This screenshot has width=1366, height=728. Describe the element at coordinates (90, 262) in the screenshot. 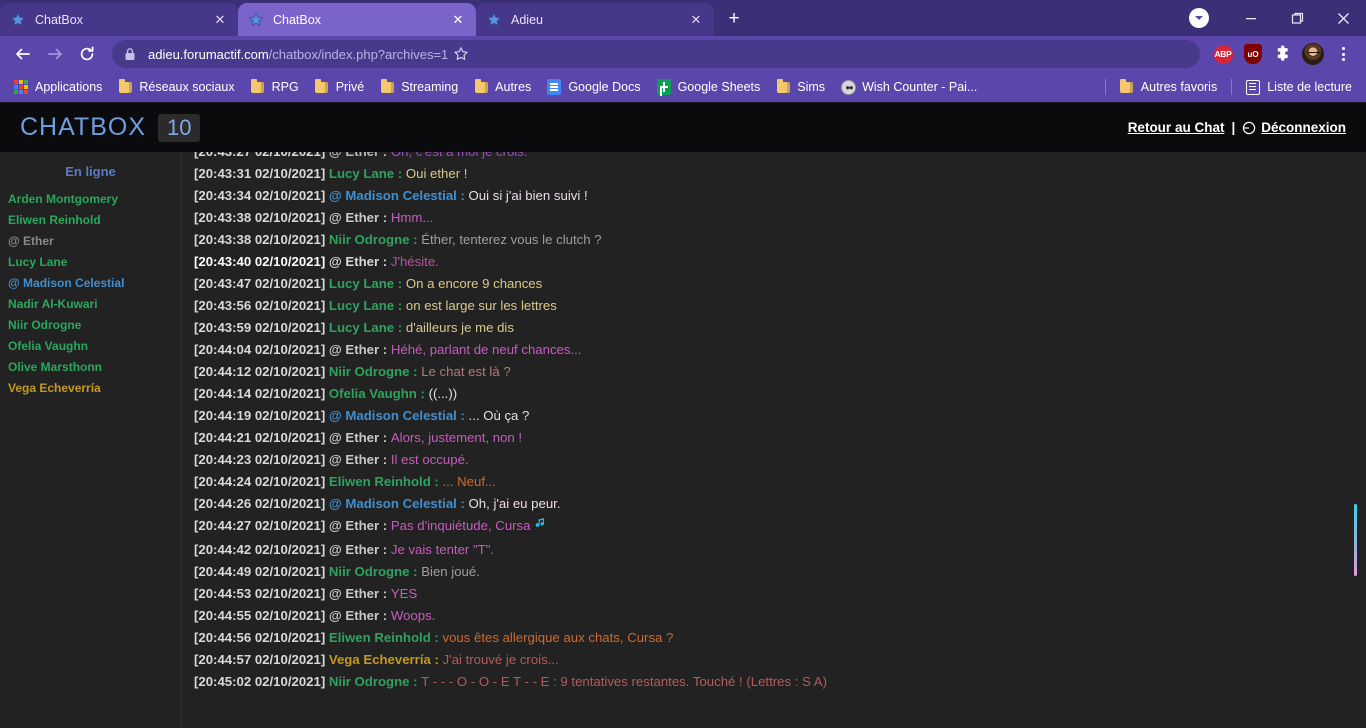

I see `online-user: Lucy Lane` at that location.